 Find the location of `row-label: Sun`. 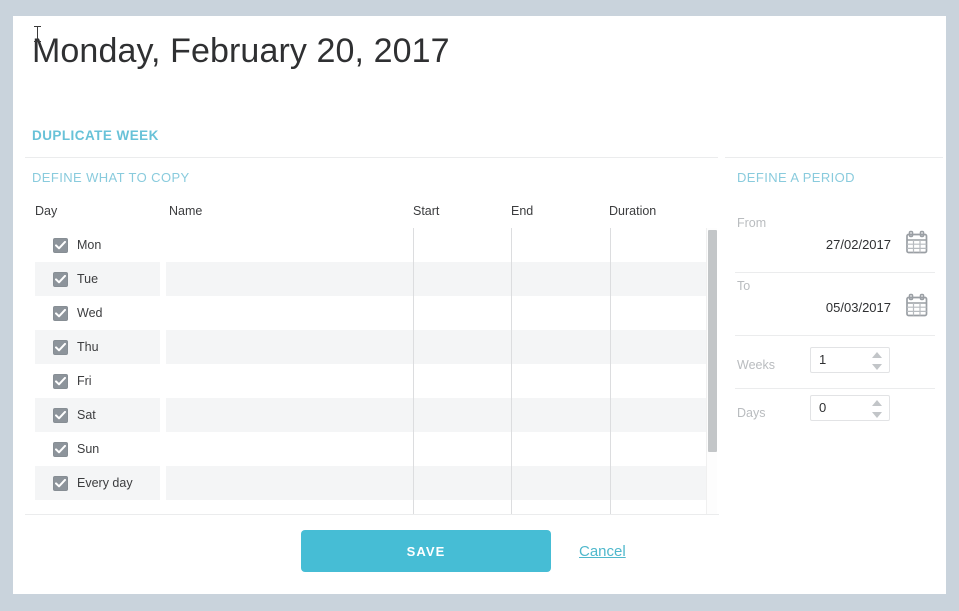

row-label: Sun is located at coordinates (88, 449).